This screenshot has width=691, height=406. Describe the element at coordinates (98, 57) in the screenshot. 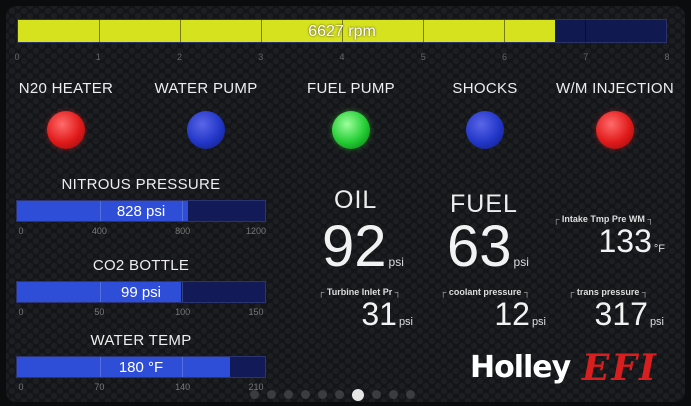

I see `rpm-tick-label: 1` at that location.